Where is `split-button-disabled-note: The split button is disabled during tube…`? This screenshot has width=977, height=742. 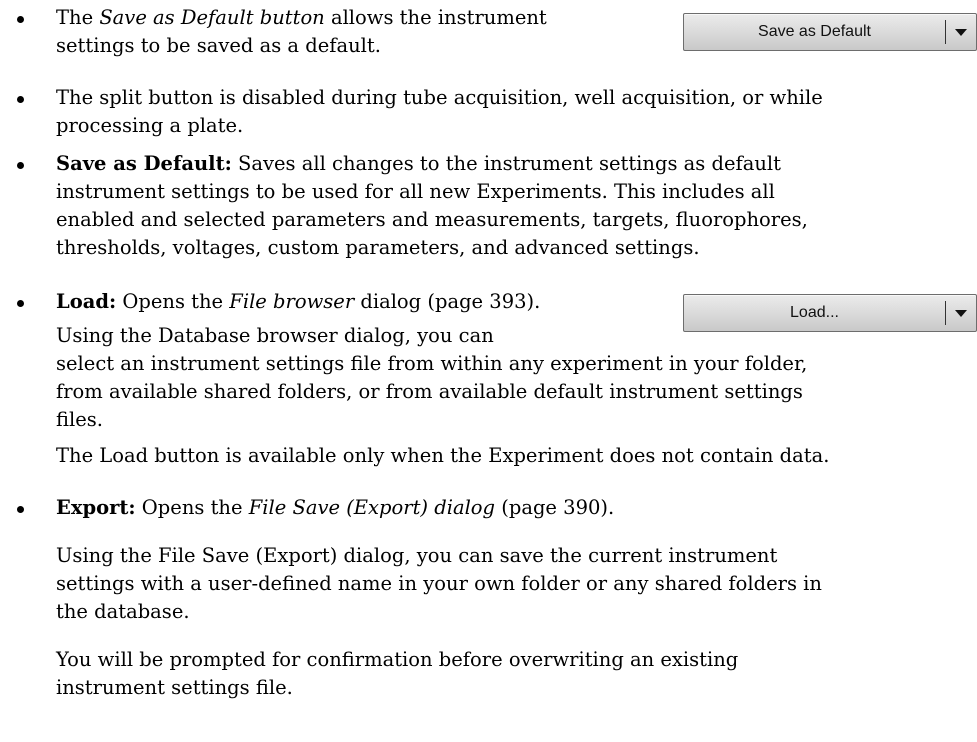
split-button-disabled-note: The split button is disabled during tube… is located at coordinates (439, 111).